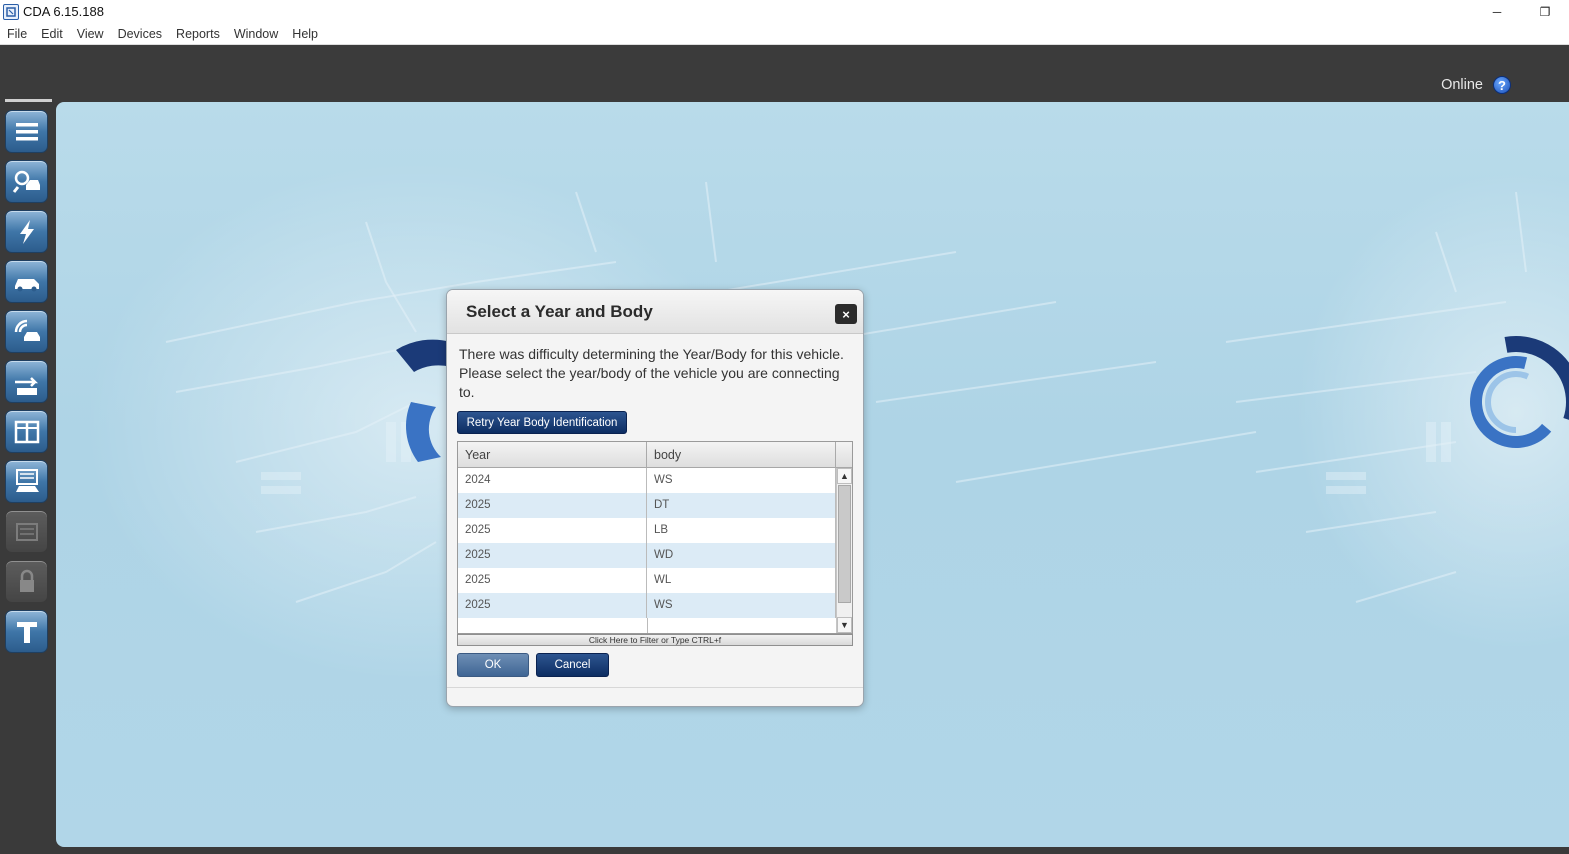 The width and height of the screenshot is (1569, 854). What do you see at coordinates (1545, 11) in the screenshot?
I see `restore-button: ❐` at bounding box center [1545, 11].